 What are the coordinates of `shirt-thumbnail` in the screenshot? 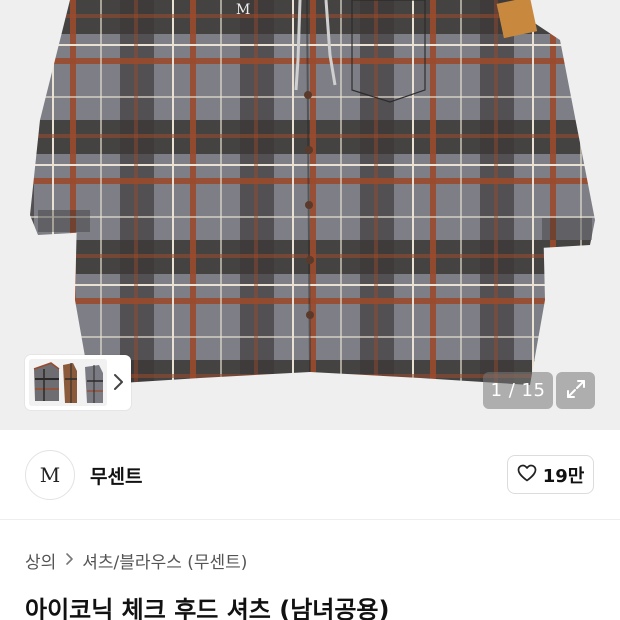 It's located at (68, 382).